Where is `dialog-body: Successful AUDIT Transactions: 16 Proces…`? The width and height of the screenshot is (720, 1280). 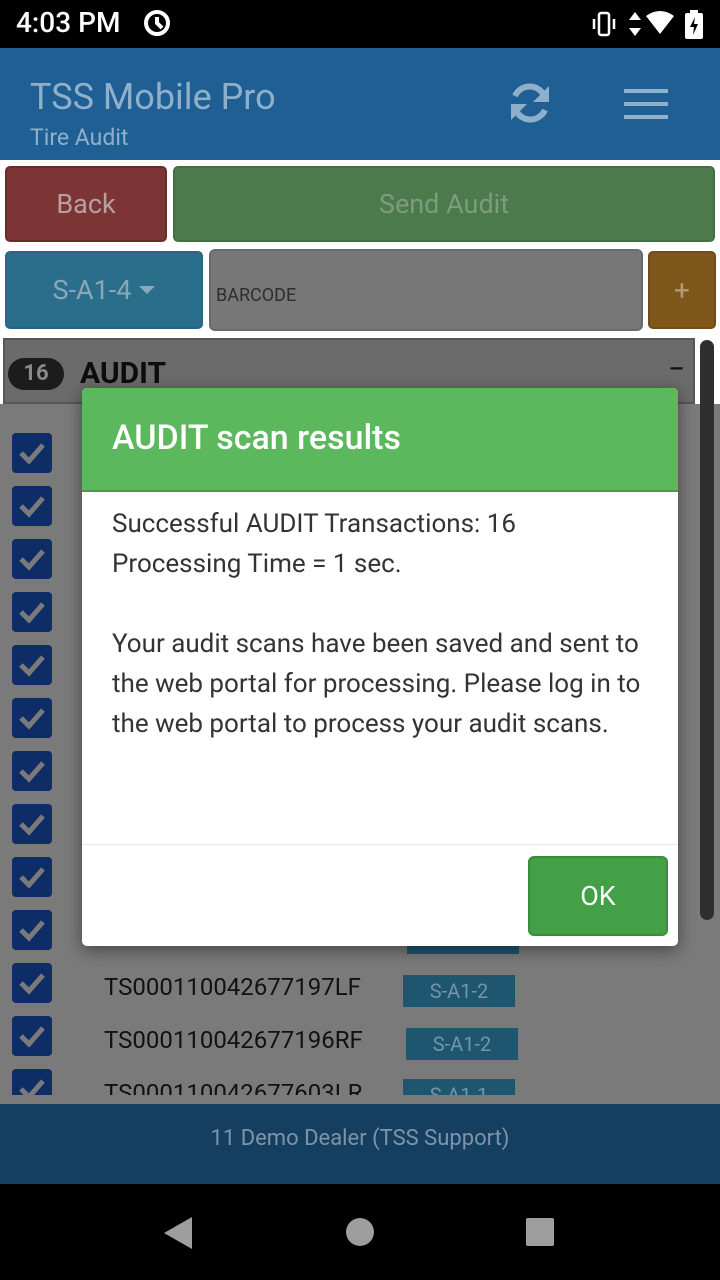 dialog-body: Successful AUDIT Transactions: 16 Proces… is located at coordinates (387, 624).